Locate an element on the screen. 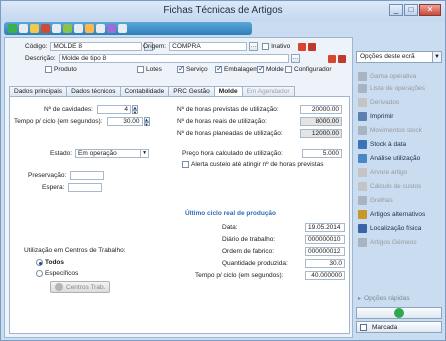 The width and height of the screenshot is (446, 341). side-artigos-gemeos: Artigos Gémeos is located at coordinates (399, 242).